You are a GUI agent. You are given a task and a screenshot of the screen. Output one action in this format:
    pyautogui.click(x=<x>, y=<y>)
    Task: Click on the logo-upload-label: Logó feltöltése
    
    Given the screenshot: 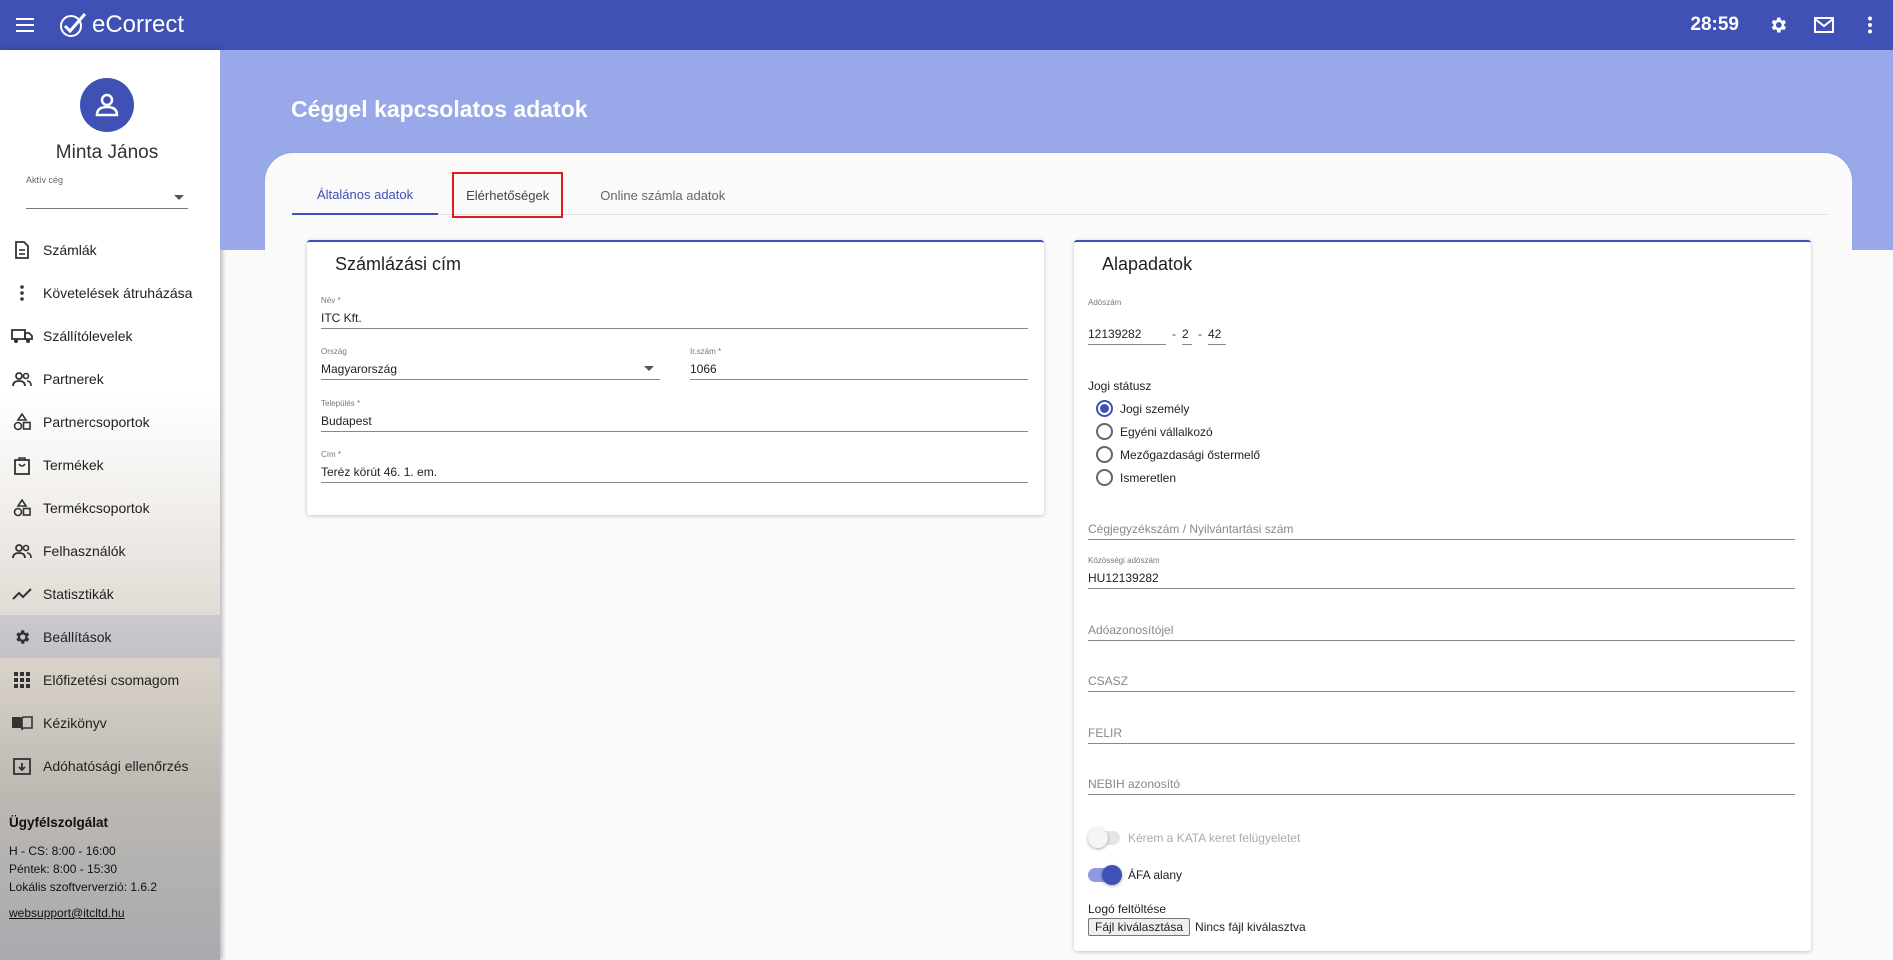 What is the action you would take?
    pyautogui.click(x=1127, y=909)
    